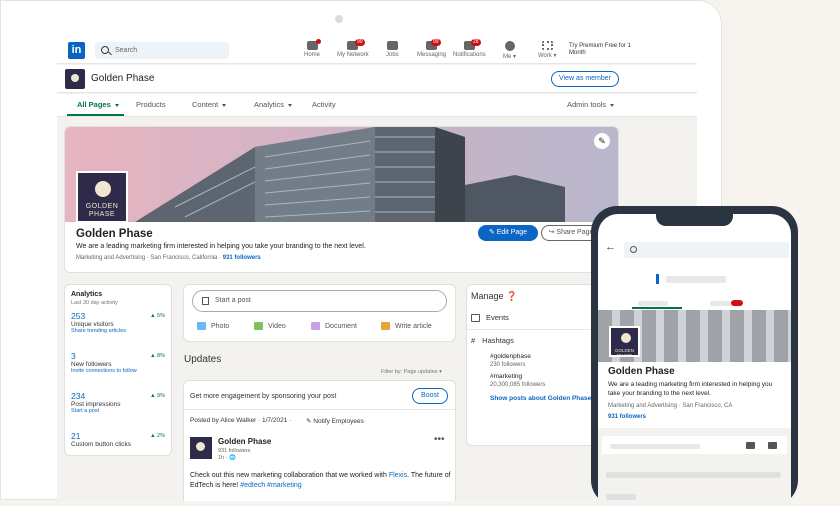  What do you see at coordinates (547, 56) in the screenshot?
I see `nav-work-label: Work ▾` at bounding box center [547, 56].